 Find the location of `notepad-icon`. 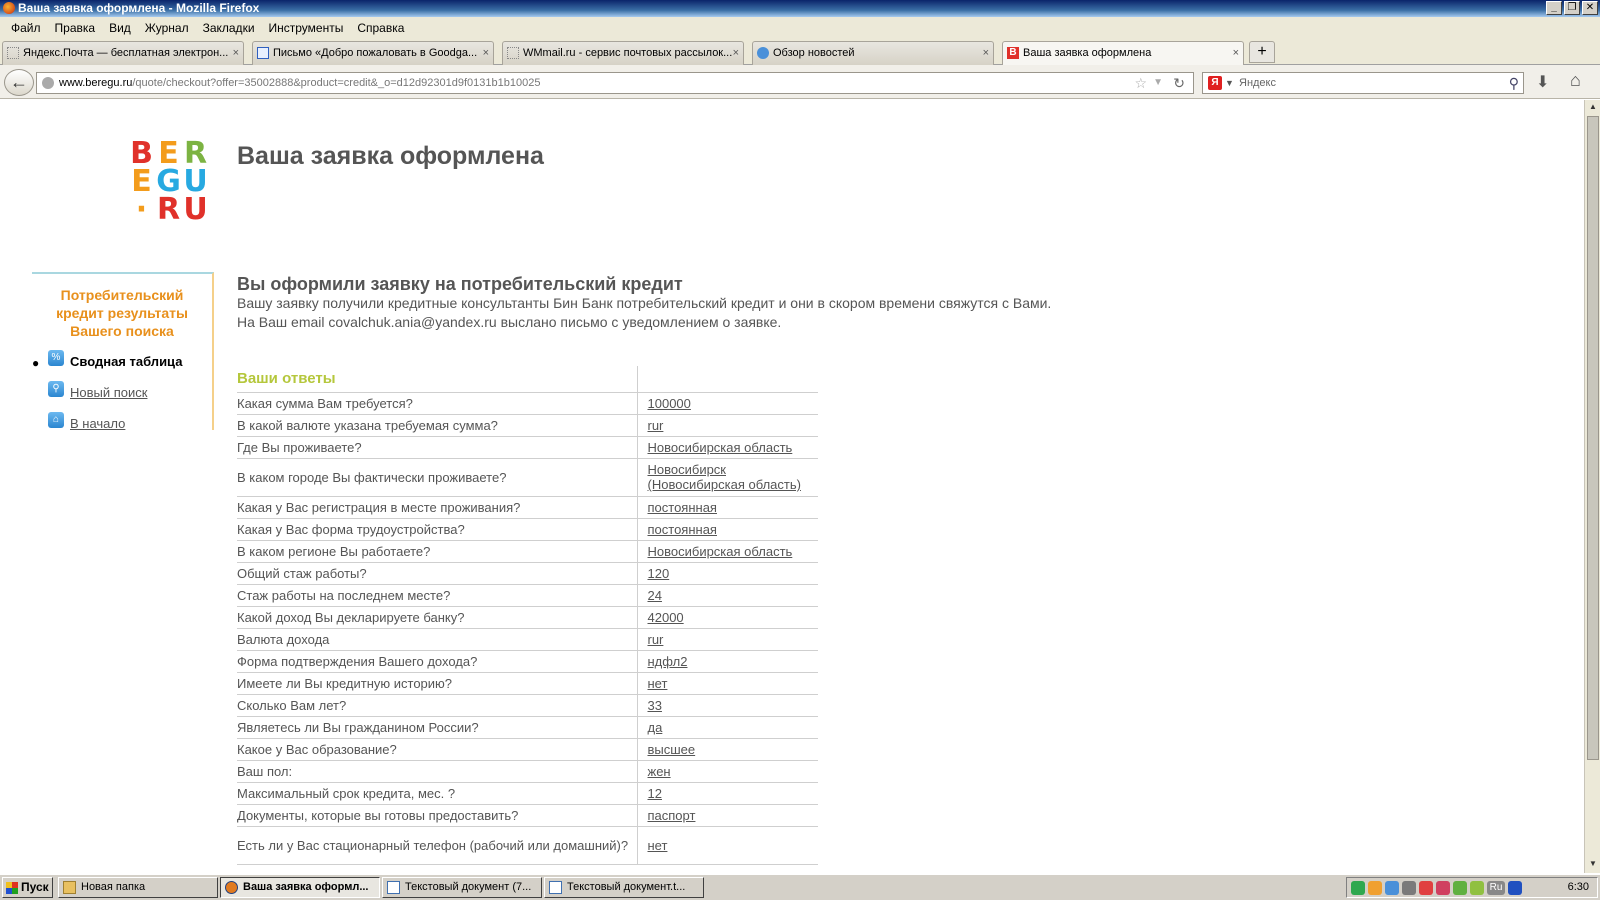

notepad-icon is located at coordinates (393, 887).